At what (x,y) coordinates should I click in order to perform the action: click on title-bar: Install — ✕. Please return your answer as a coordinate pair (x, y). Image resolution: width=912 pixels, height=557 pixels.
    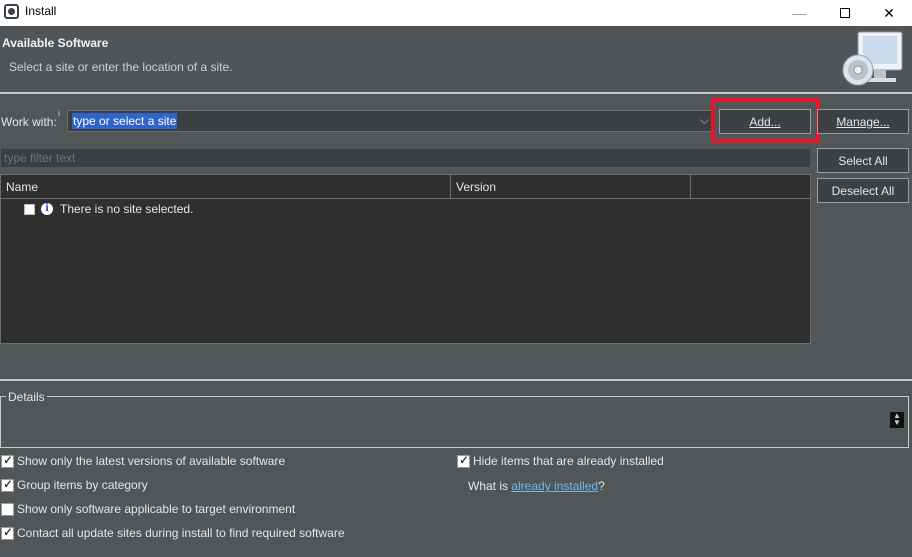
    Looking at the image, I should click on (456, 13).